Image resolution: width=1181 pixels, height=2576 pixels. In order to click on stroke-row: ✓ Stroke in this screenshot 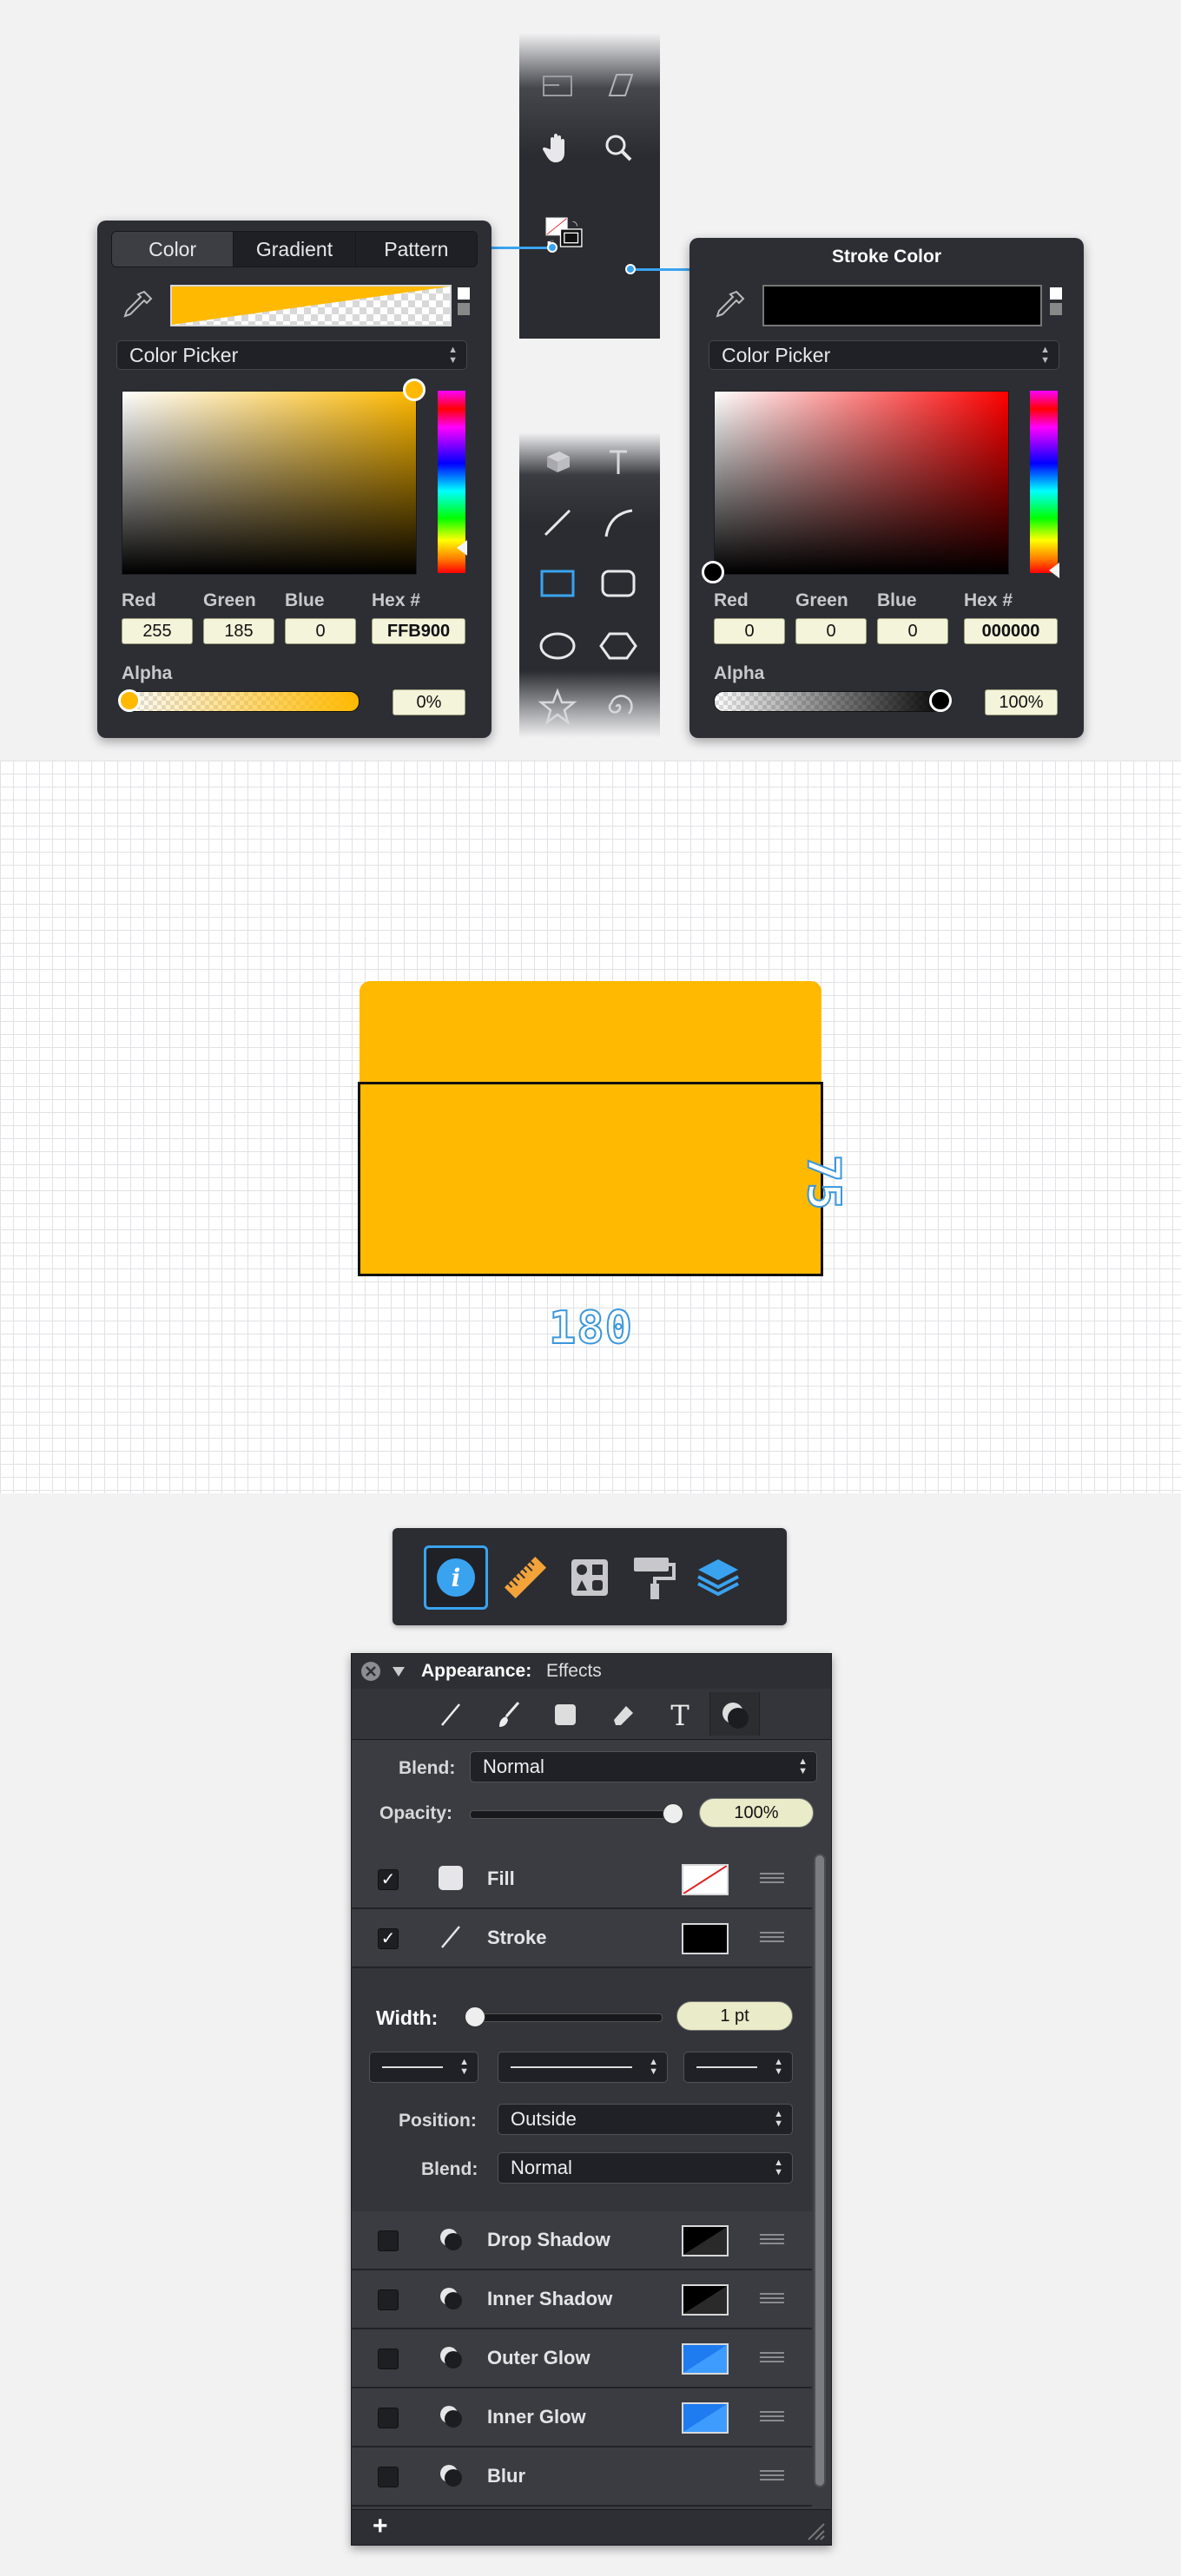, I will do `click(582, 1938)`.